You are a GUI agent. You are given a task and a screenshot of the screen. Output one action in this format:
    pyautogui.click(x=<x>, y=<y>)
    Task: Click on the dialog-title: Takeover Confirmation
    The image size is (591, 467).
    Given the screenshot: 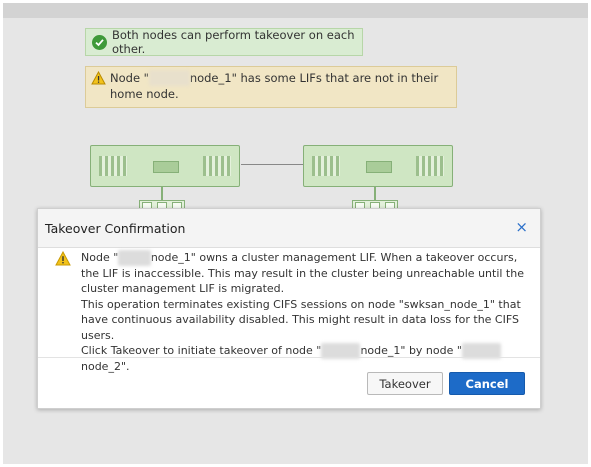 What is the action you would take?
    pyautogui.click(x=115, y=228)
    